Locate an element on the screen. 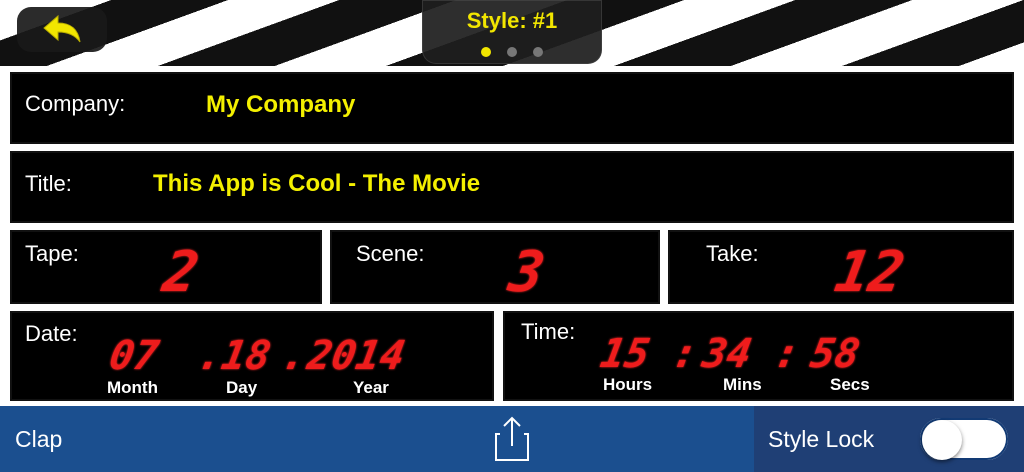 The width and height of the screenshot is (1024, 472). back-button is located at coordinates (62, 29).